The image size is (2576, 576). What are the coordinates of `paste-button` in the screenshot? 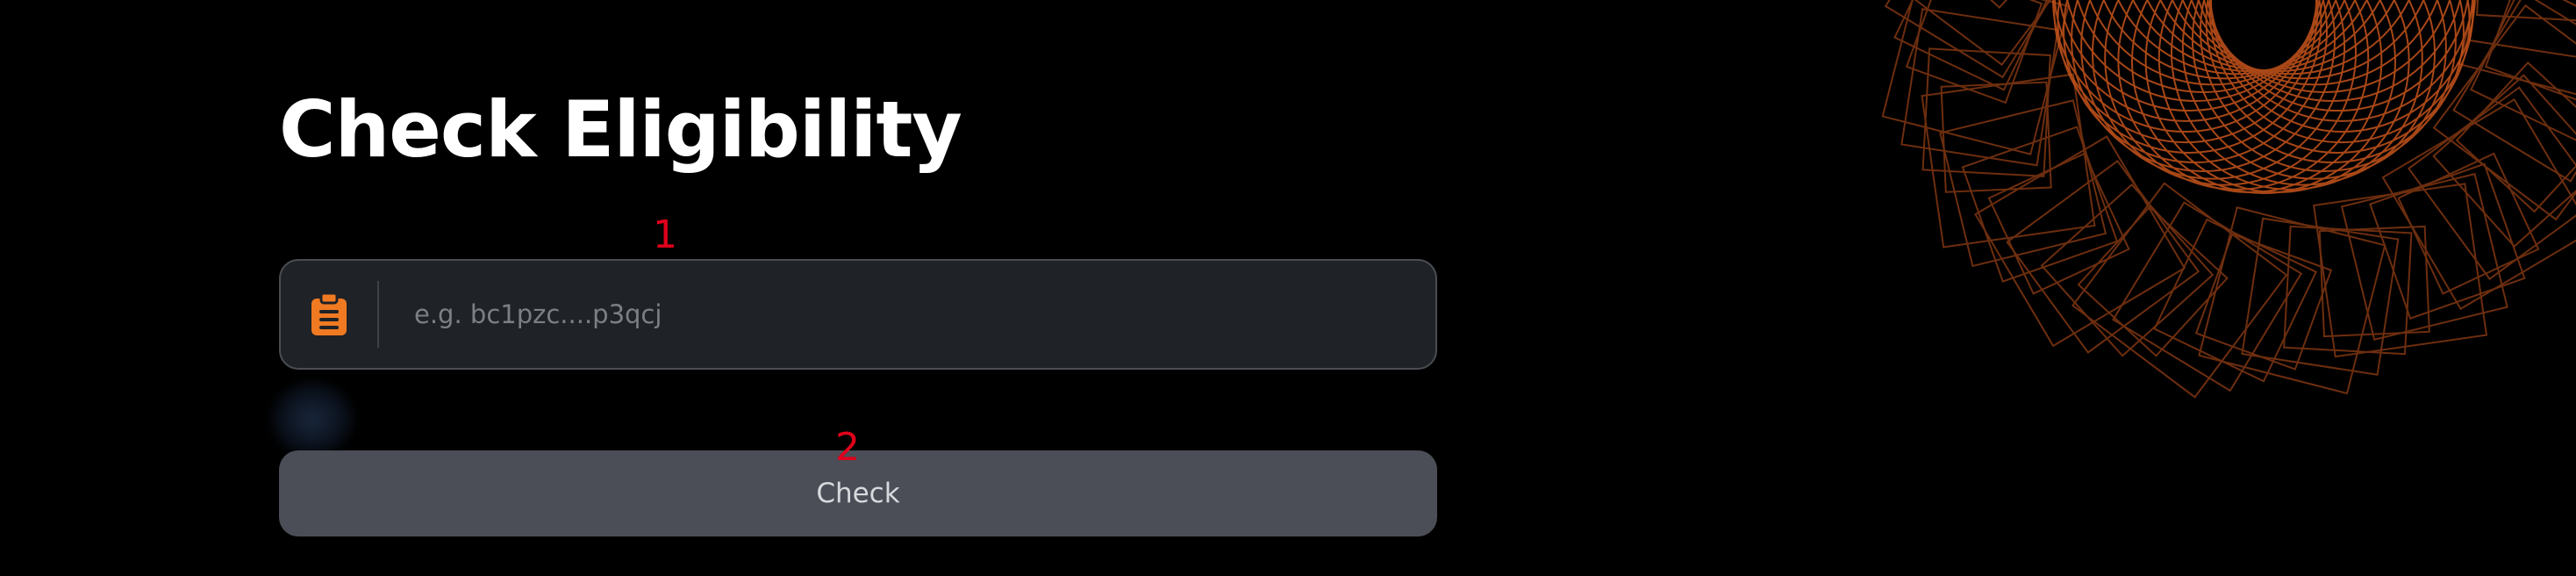 It's located at (329, 314).